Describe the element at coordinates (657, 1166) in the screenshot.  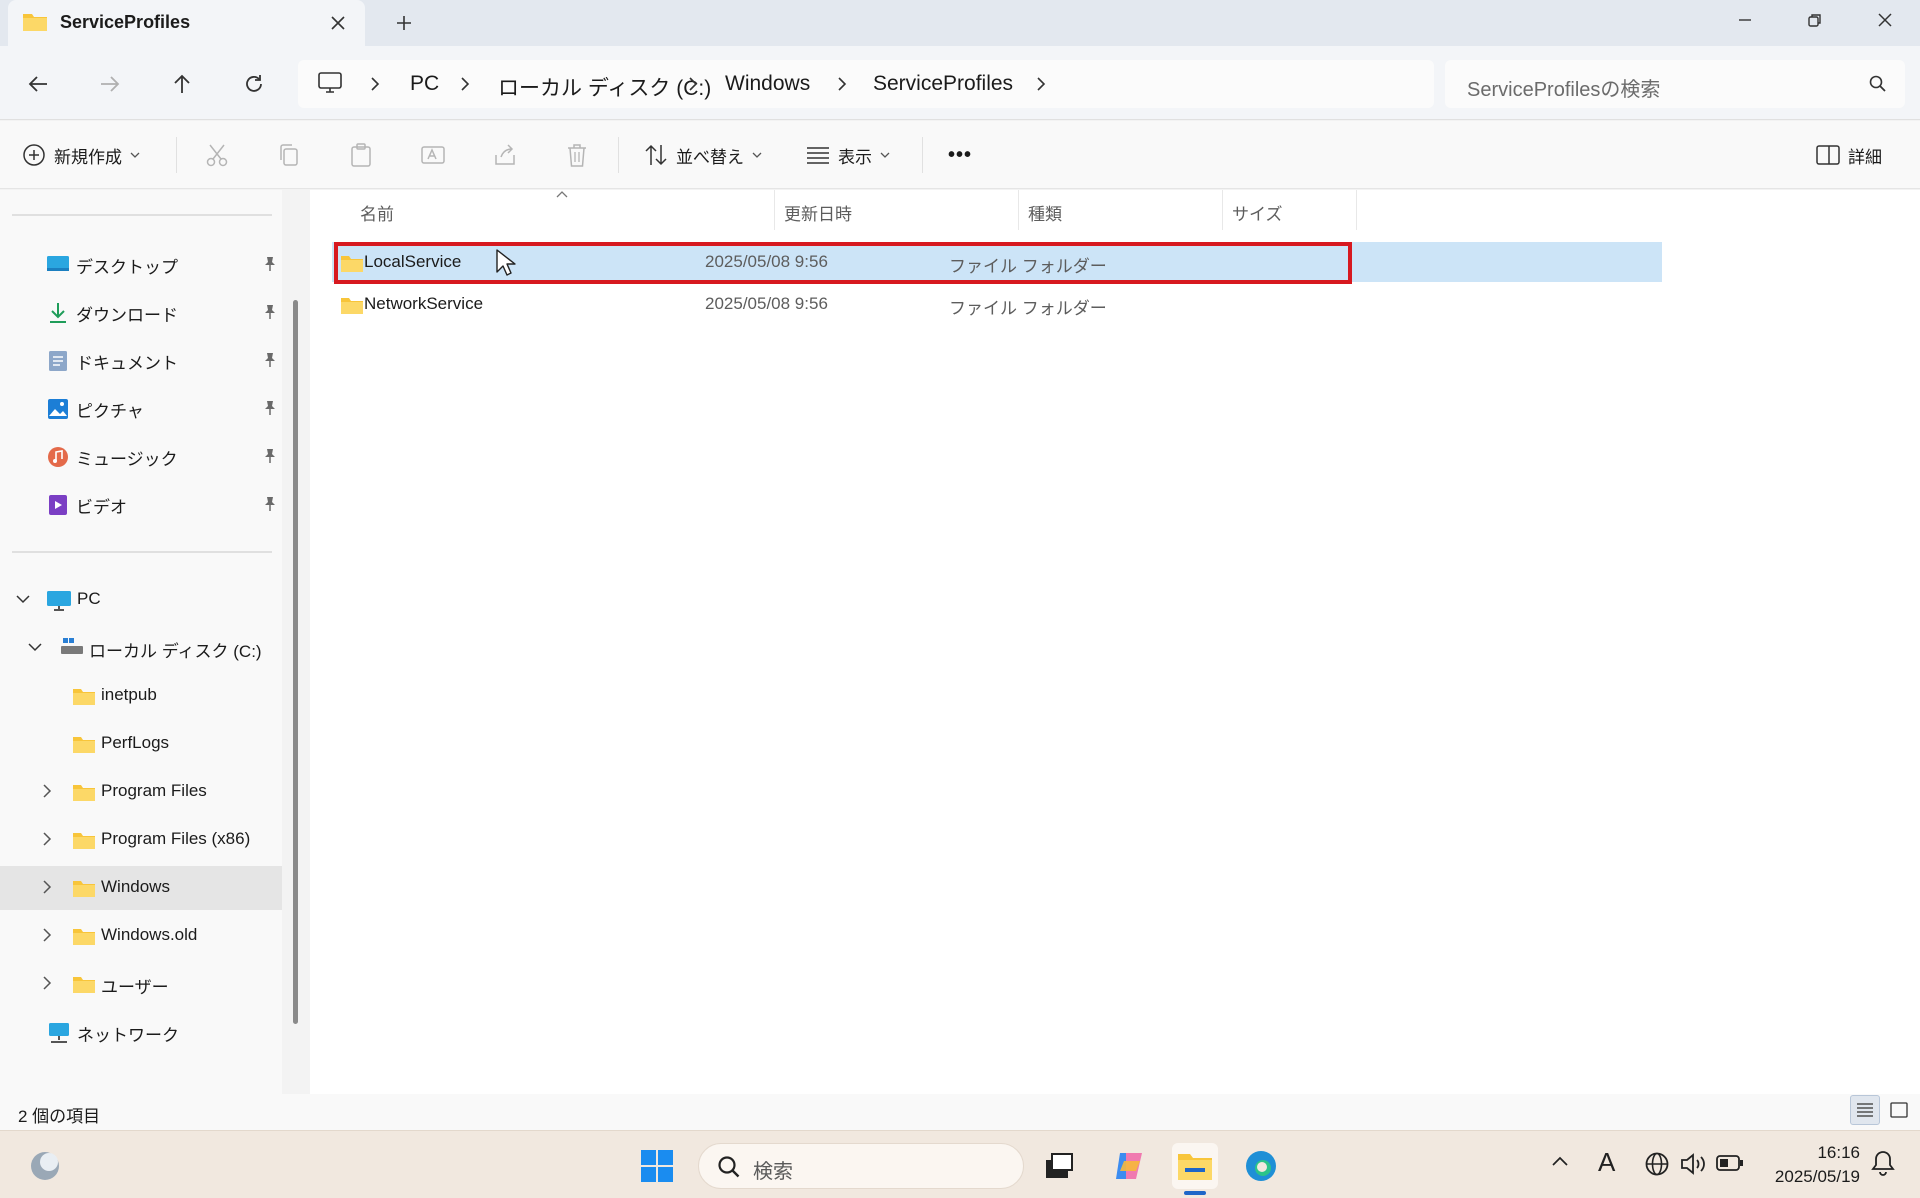
I see `windows-start-icon` at that location.